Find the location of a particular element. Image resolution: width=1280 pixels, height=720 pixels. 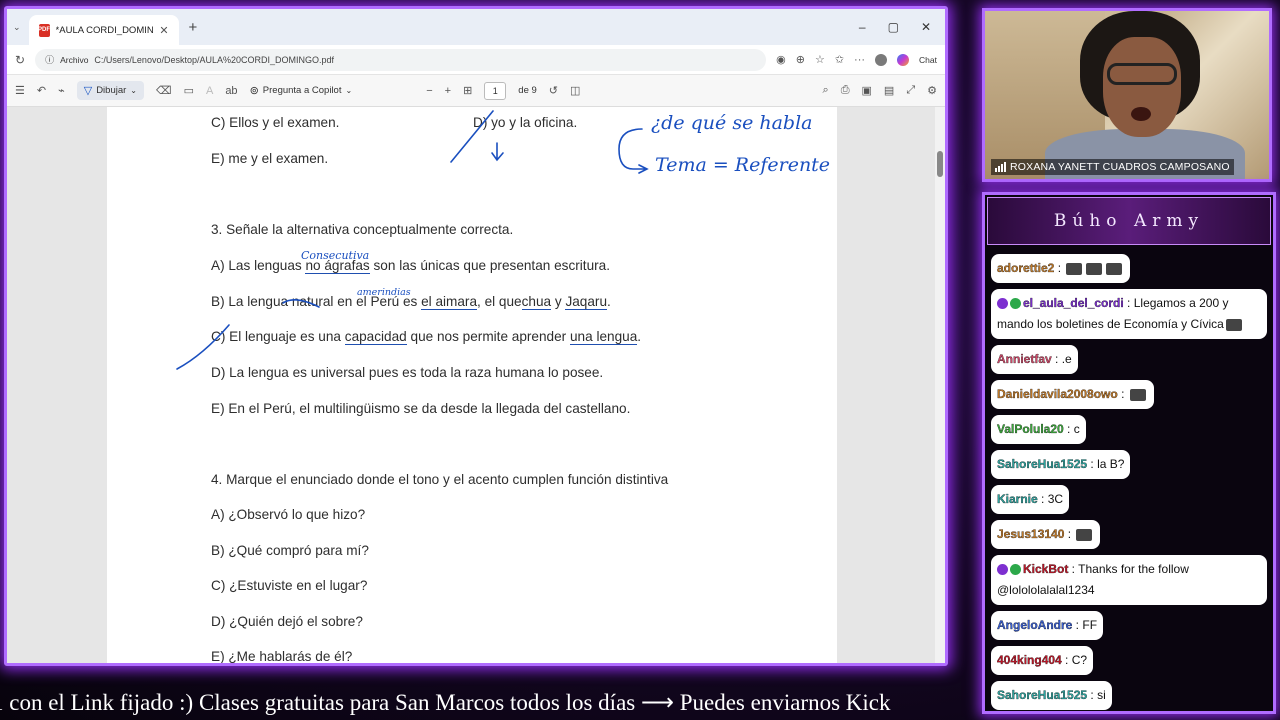

save-as-icon: ▤ is located at coordinates (889, 90).